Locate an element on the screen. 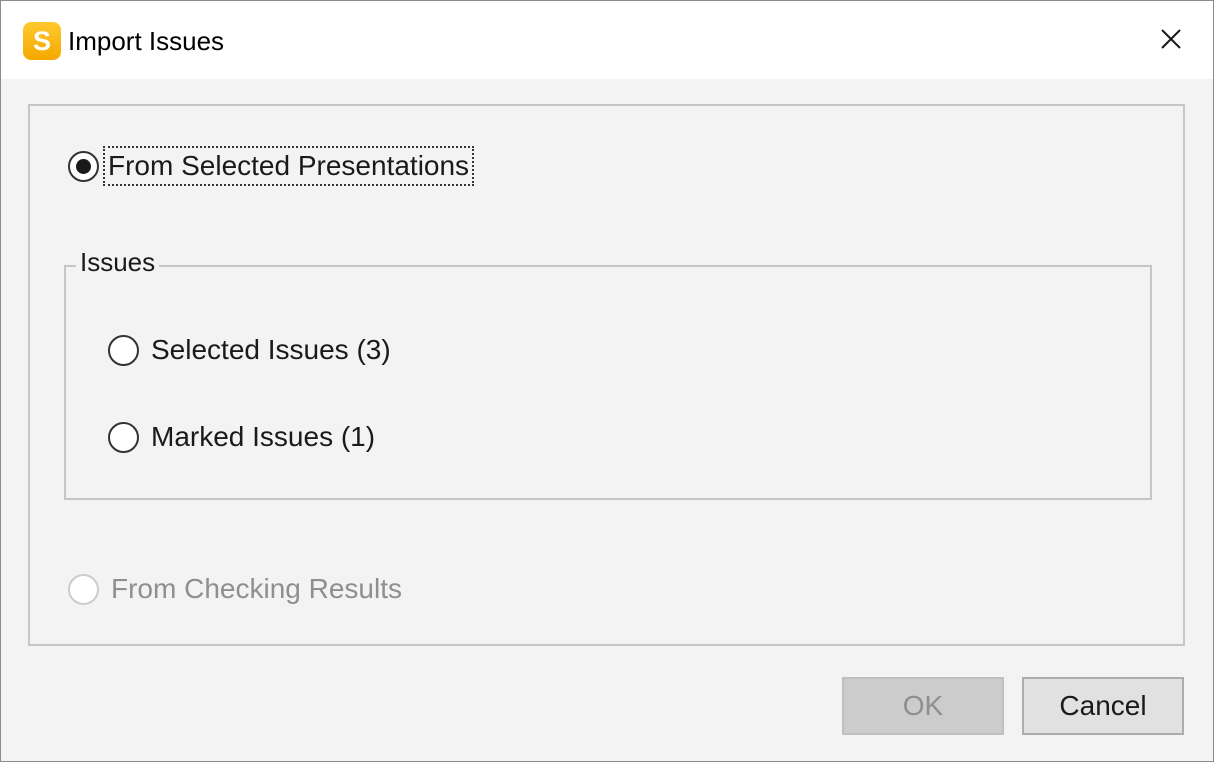  radio-selected-issues: Selected Issues (3) is located at coordinates (249, 350).